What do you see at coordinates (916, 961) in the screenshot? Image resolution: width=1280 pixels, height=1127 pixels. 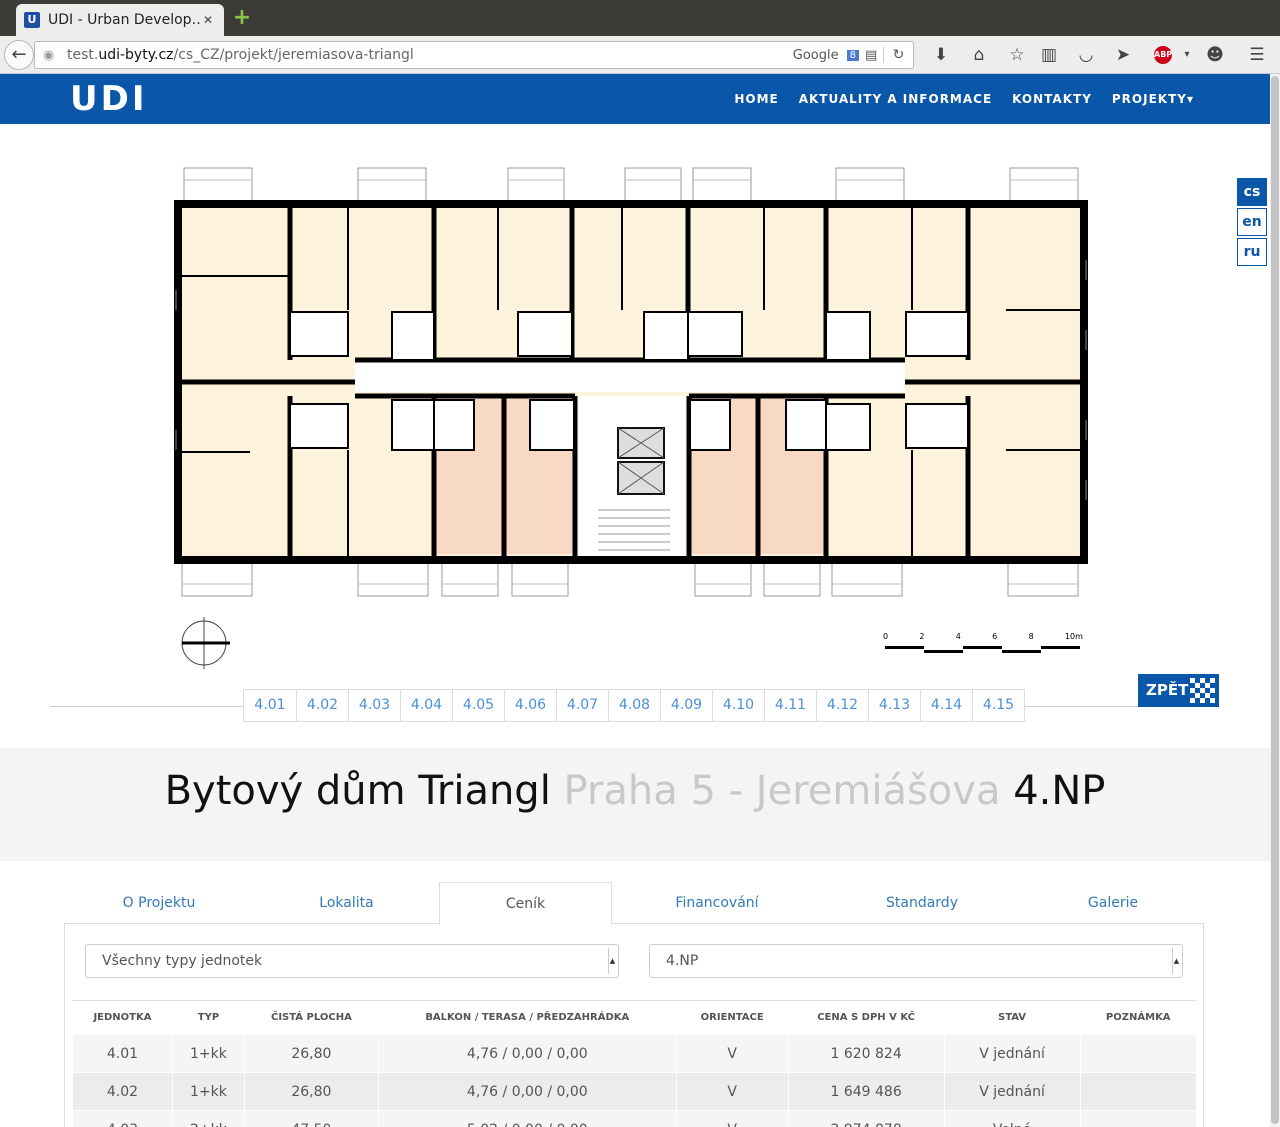 I see `floor-select: 4.NP ▲` at bounding box center [916, 961].